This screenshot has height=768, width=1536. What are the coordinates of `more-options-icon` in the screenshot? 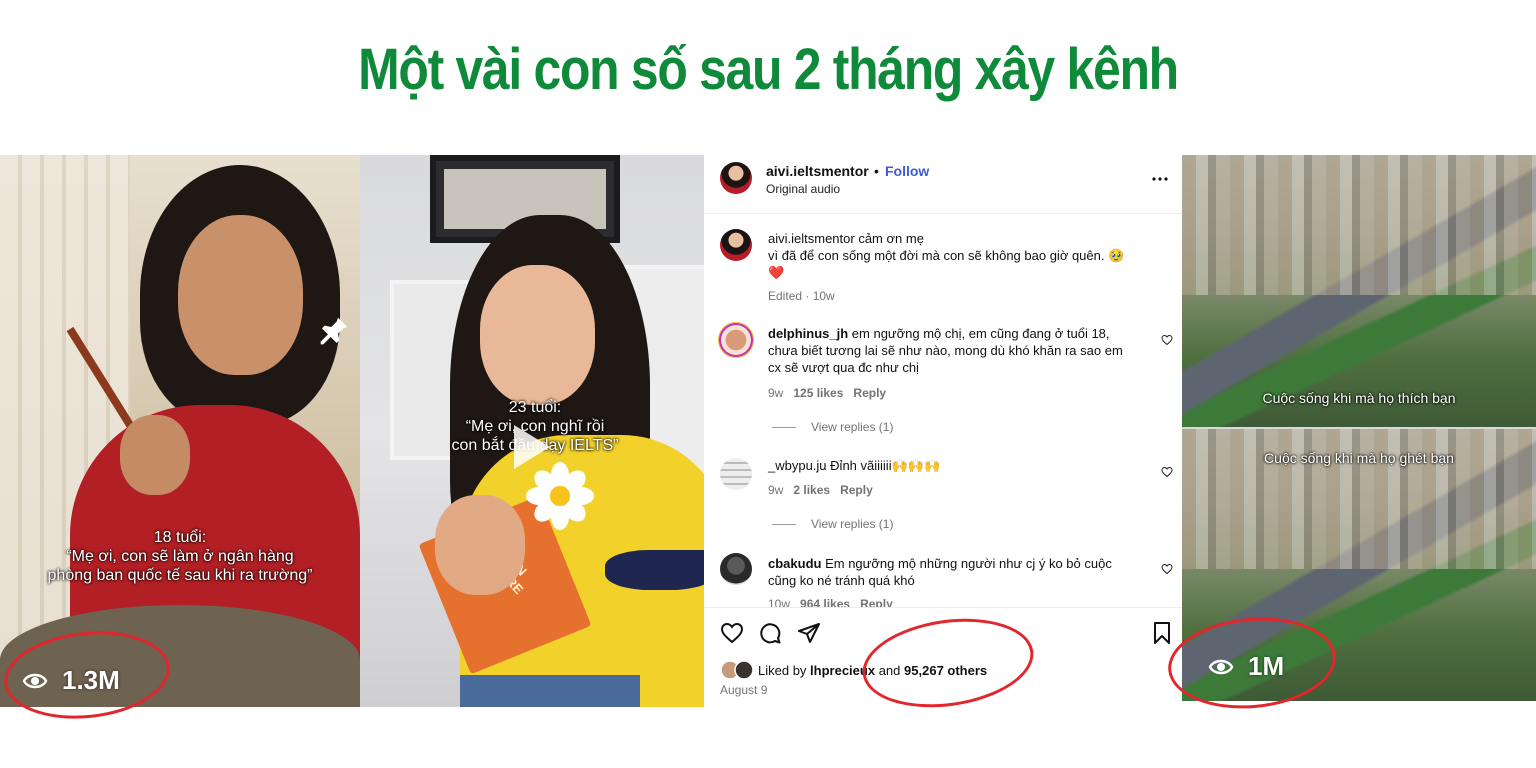 It's located at (1160, 179).